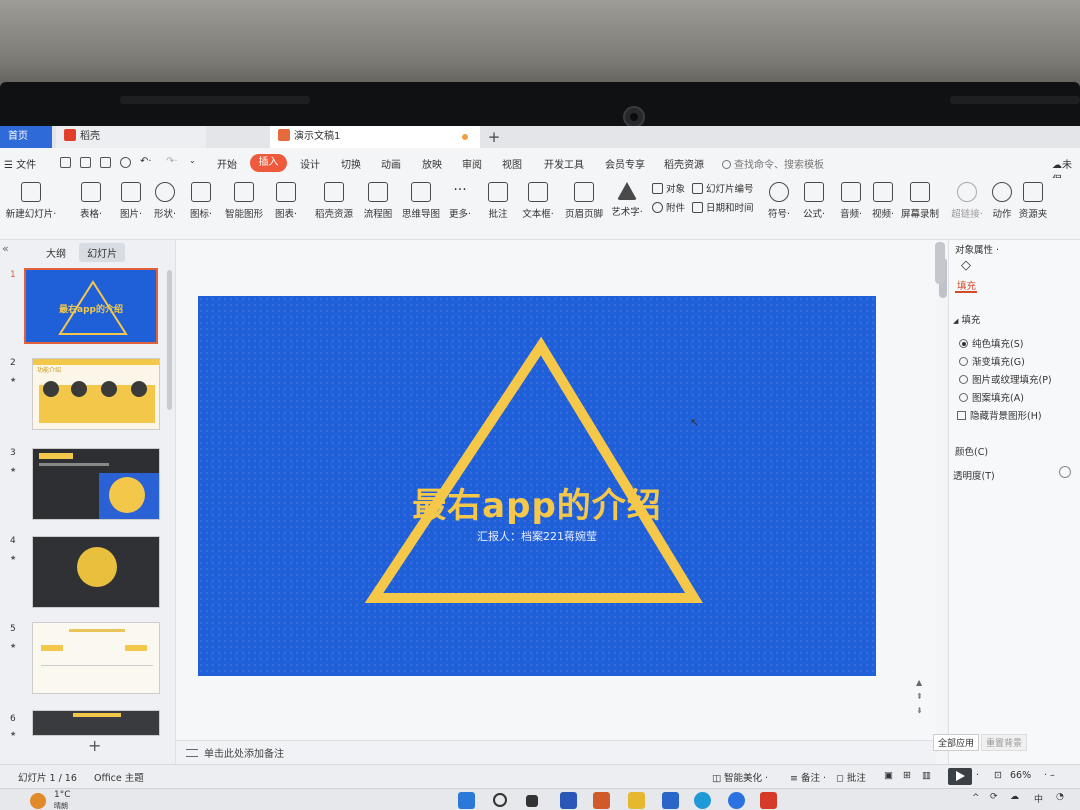 The height and width of the screenshot is (810, 1080). I want to click on menu-transition: 切换, so click(351, 163).